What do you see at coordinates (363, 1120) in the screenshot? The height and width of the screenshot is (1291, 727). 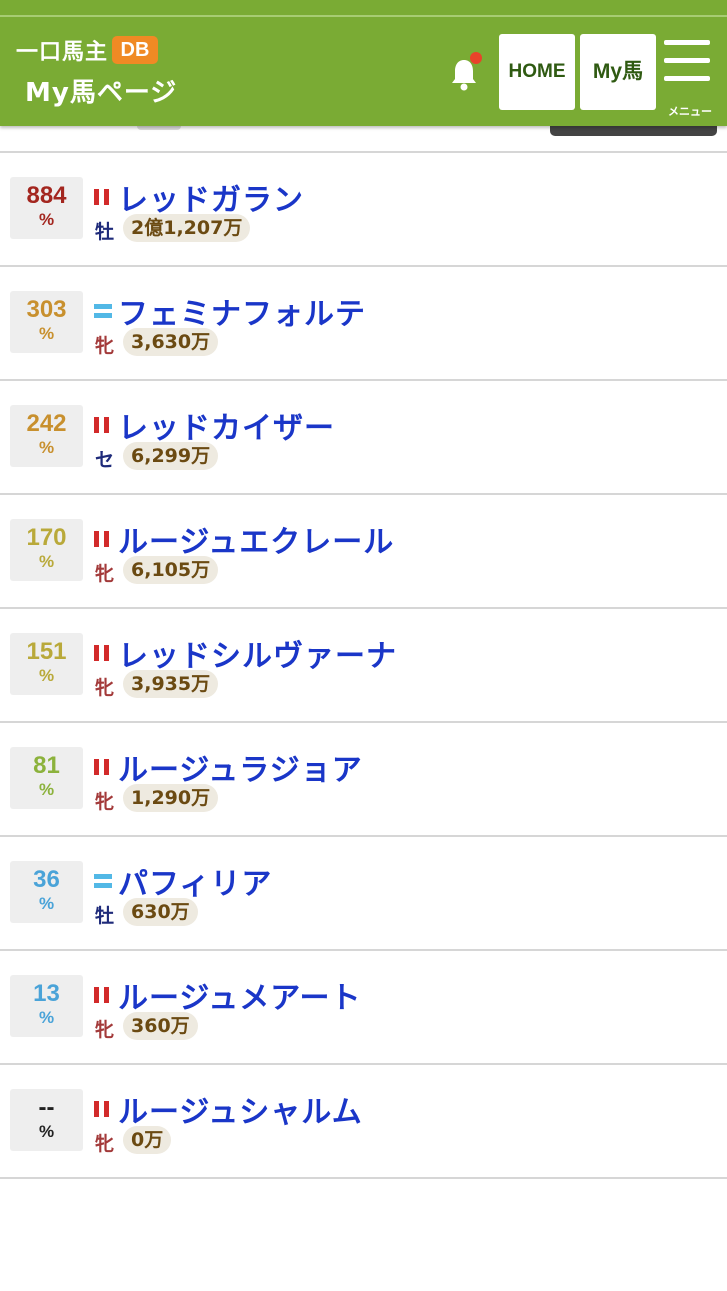 I see `horse-row: --% ルージュシャルム牝 0万` at bounding box center [363, 1120].